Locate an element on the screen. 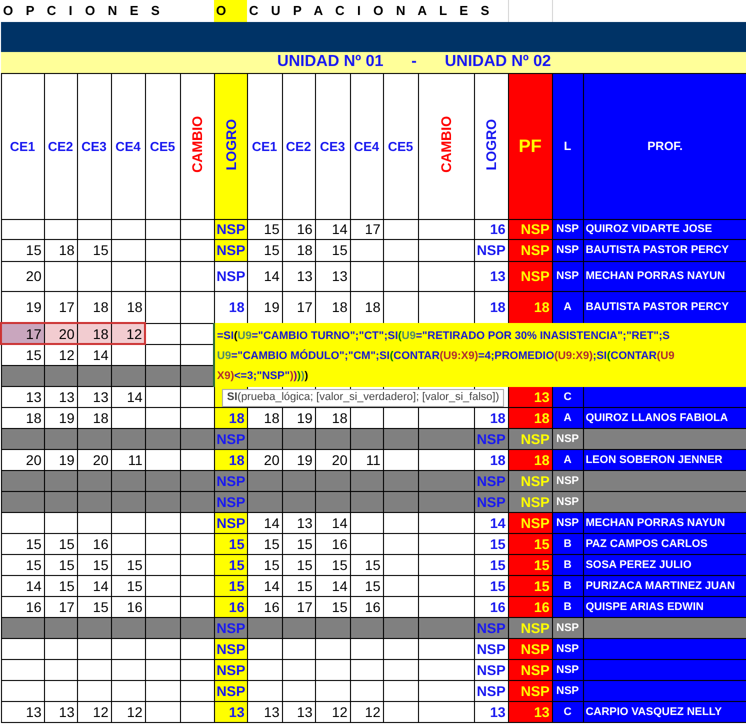 This screenshot has width=746, height=725. column-header: CE1 is located at coordinates (22, 146).